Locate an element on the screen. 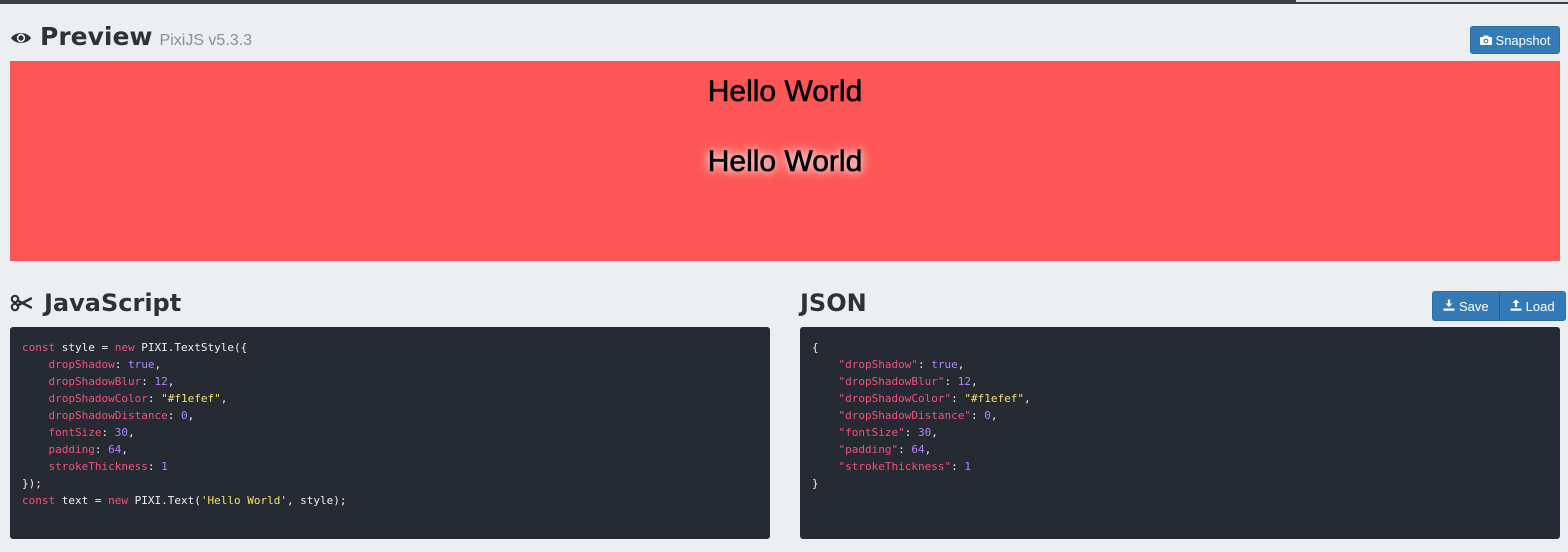  code-token: "padding" is located at coordinates (868, 449).